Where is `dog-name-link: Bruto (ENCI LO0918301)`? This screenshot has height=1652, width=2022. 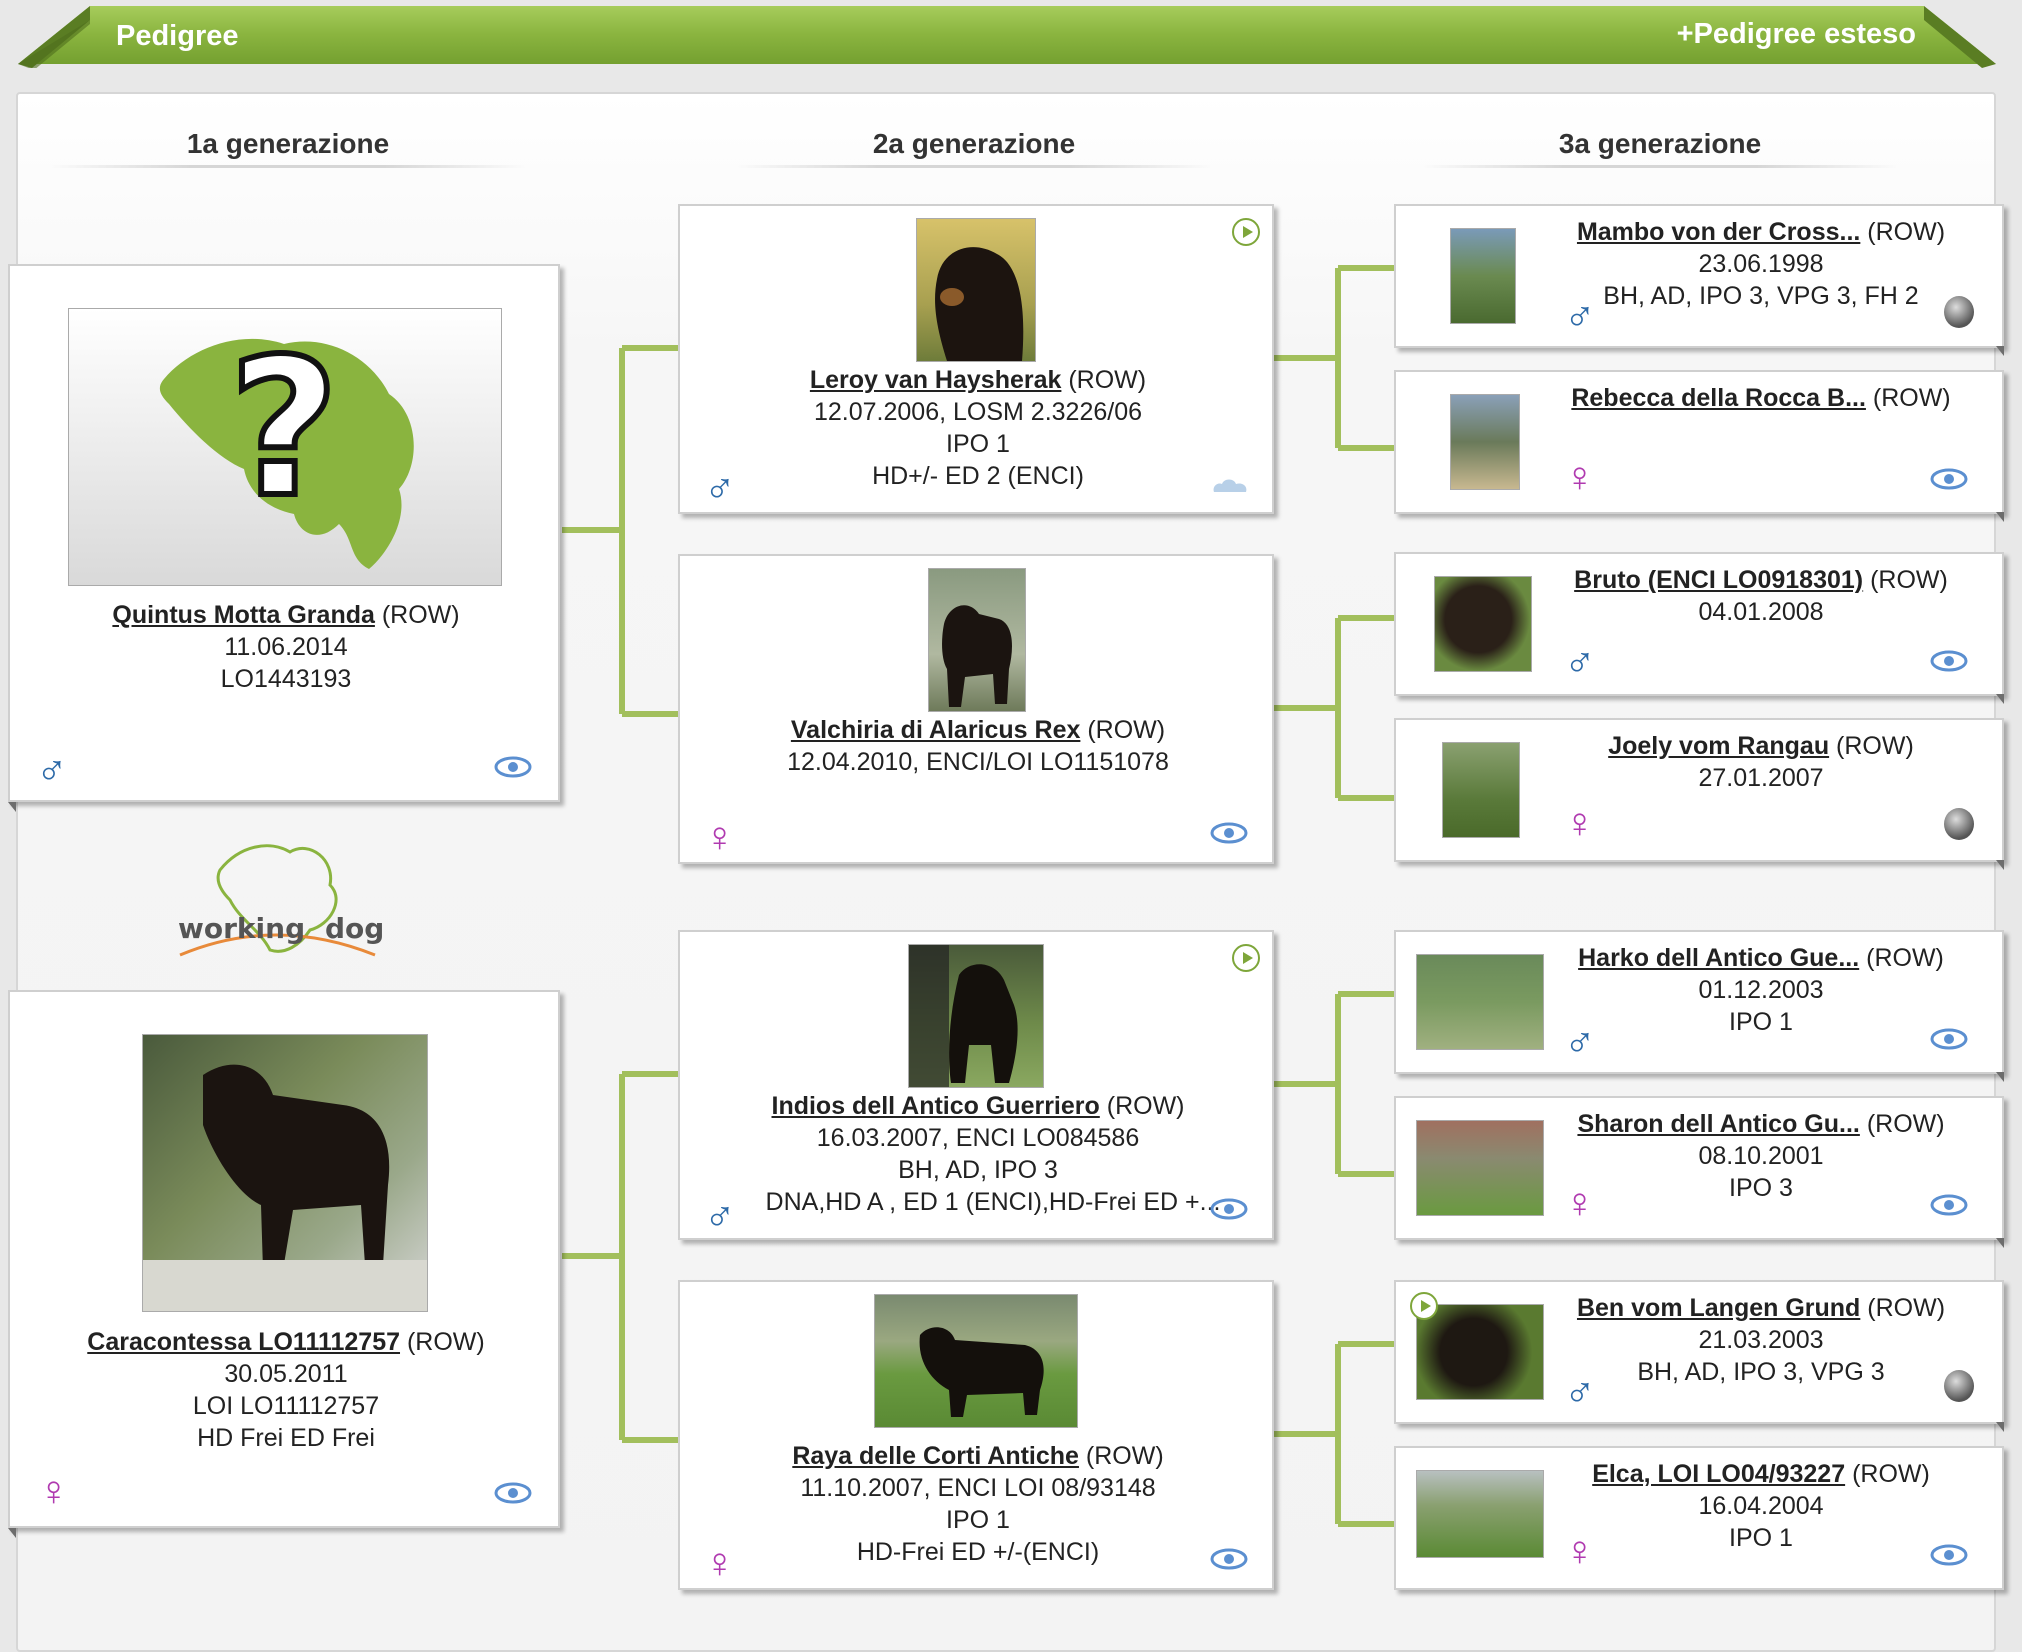
dog-name-link: Bruto (ENCI LO0918301) is located at coordinates (1718, 580).